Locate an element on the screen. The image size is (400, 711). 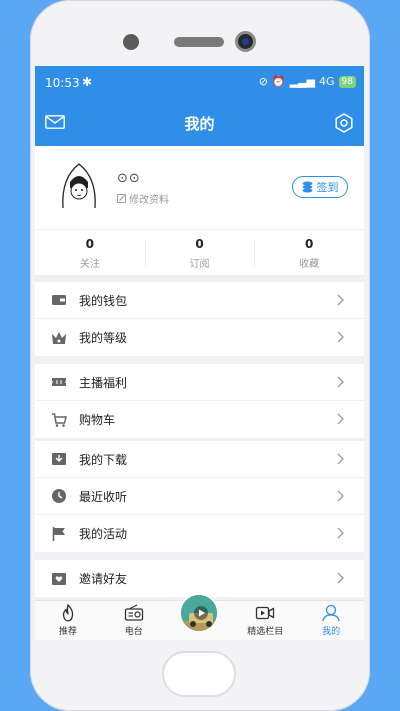
menu-item-anchor-welfare: 主播福利 is located at coordinates (199, 382).